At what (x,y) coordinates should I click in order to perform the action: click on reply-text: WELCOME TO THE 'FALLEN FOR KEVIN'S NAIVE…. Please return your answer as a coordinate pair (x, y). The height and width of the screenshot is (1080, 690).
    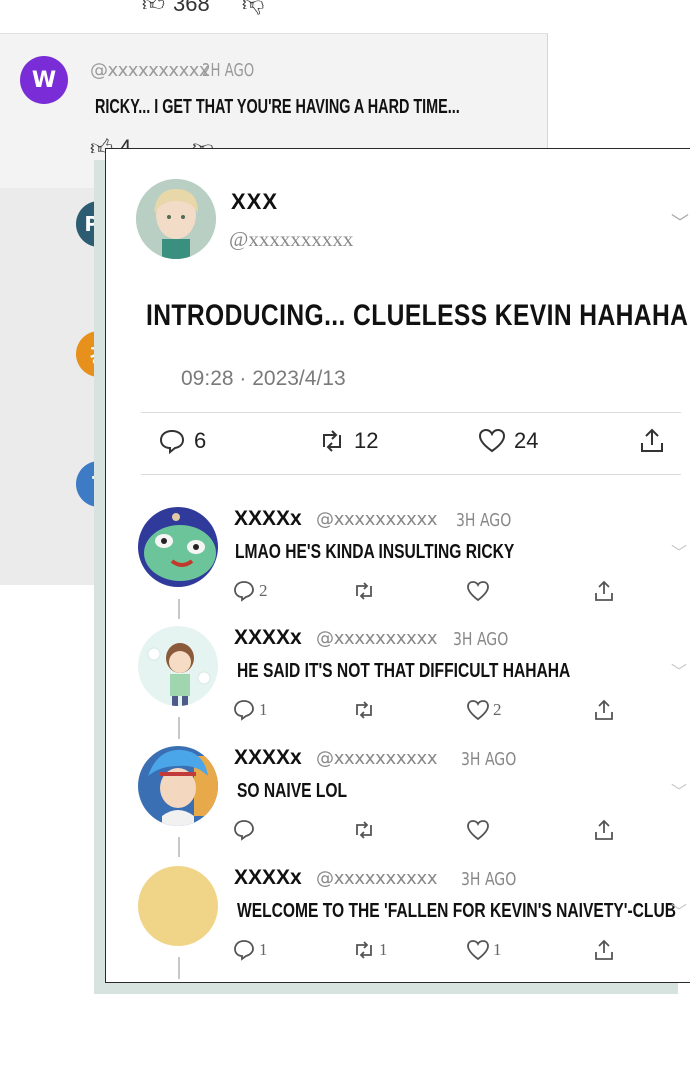
    Looking at the image, I should click on (456, 911).